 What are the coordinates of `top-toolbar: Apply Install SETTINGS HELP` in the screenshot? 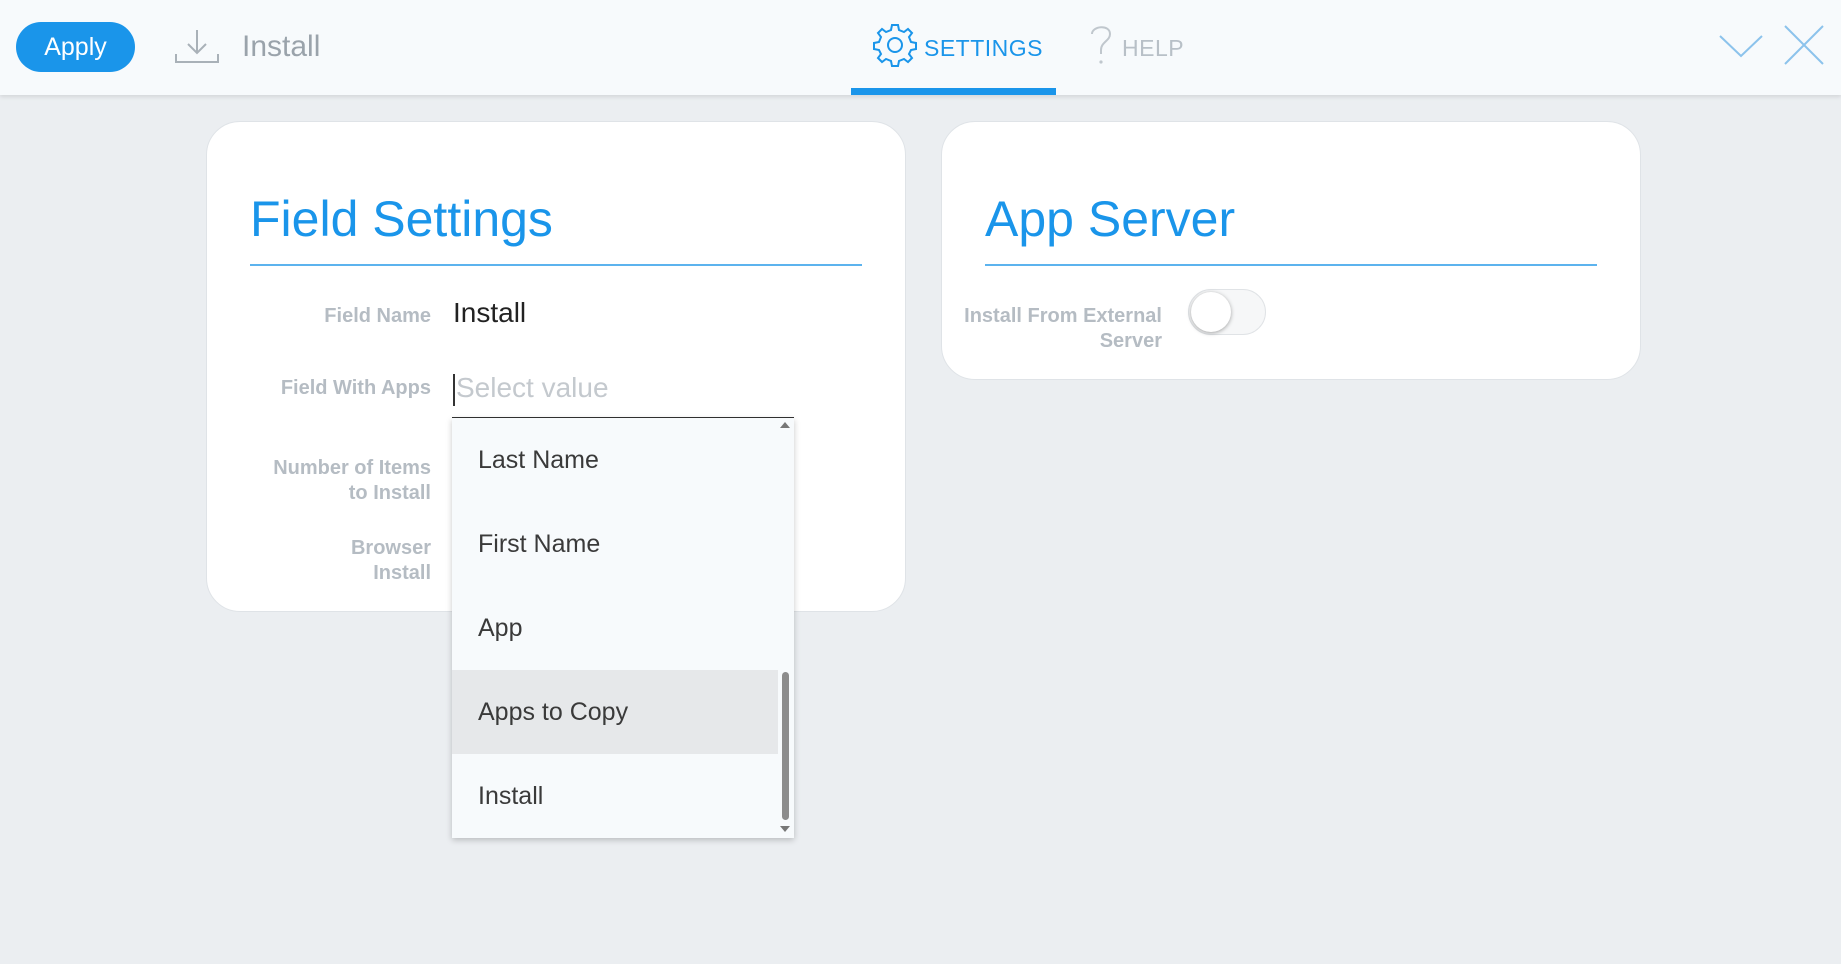 It's located at (920, 47).